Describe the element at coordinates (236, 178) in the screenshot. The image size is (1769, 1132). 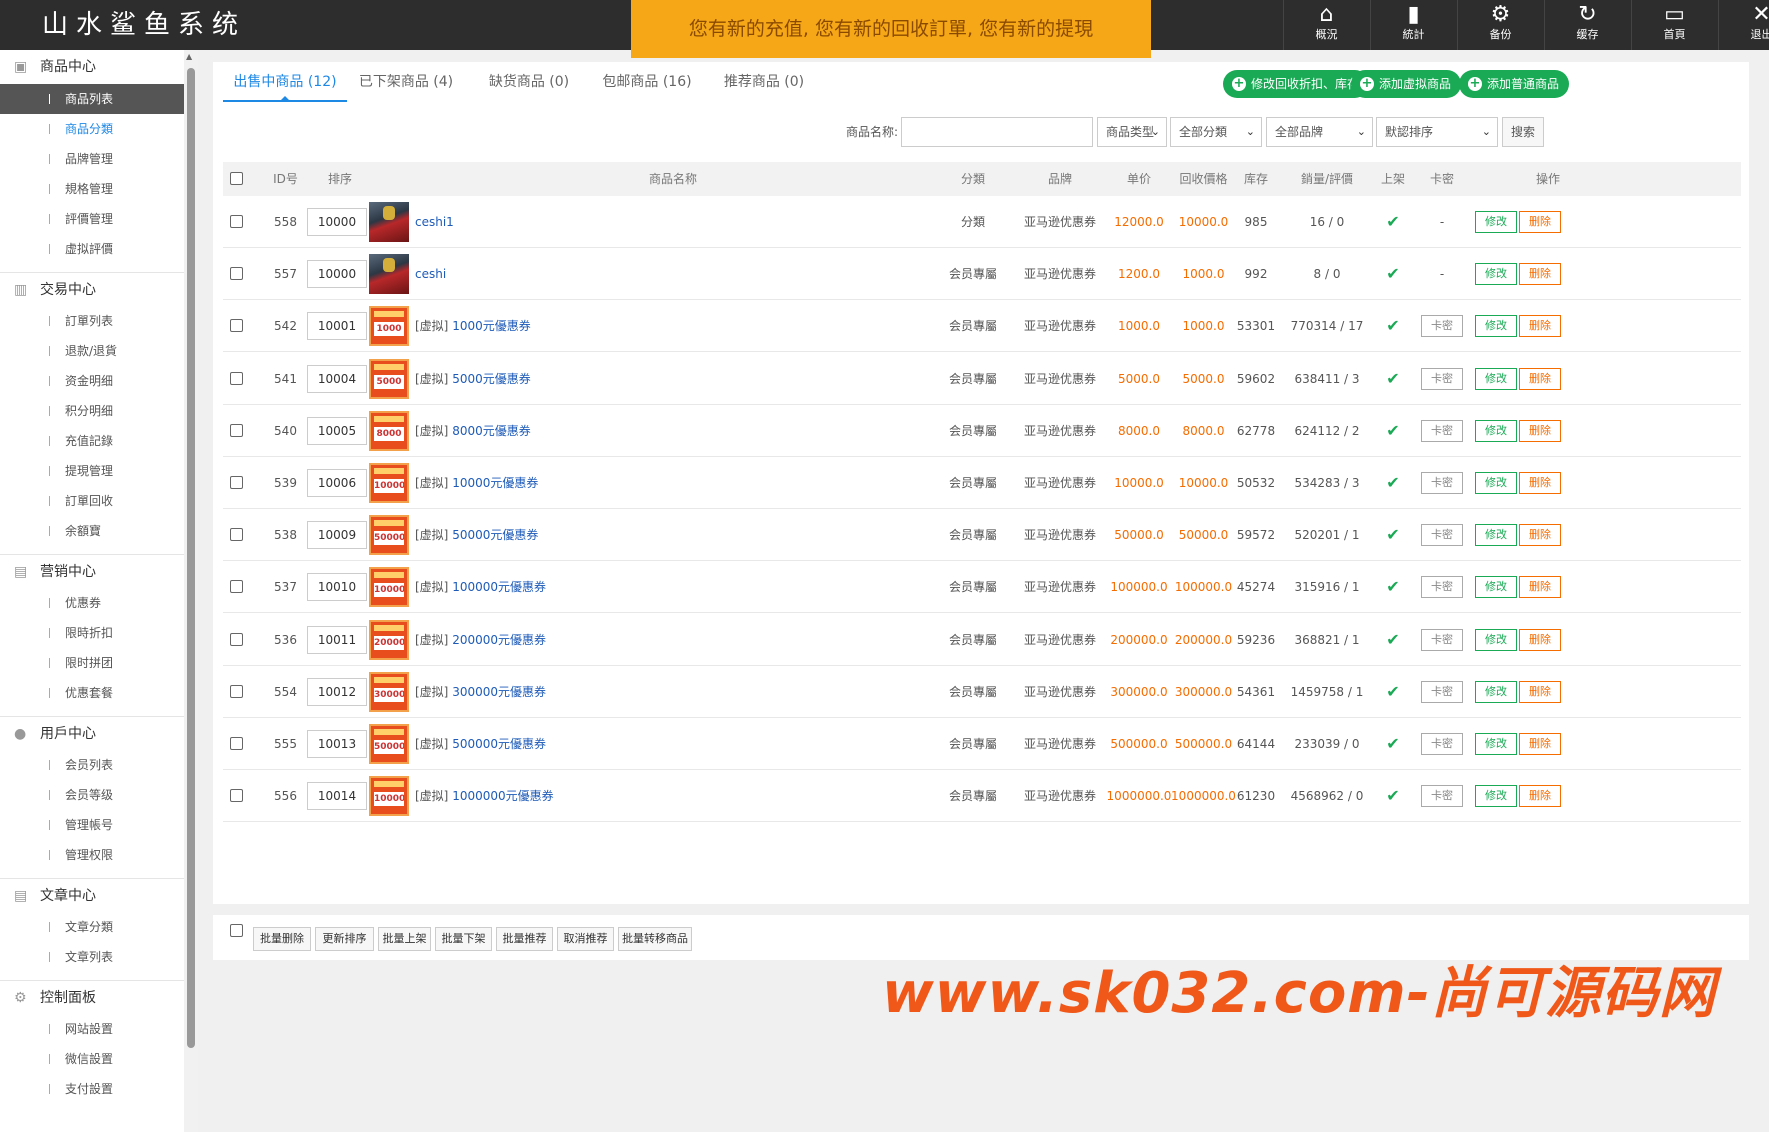
I see `select-all-checkbox` at that location.